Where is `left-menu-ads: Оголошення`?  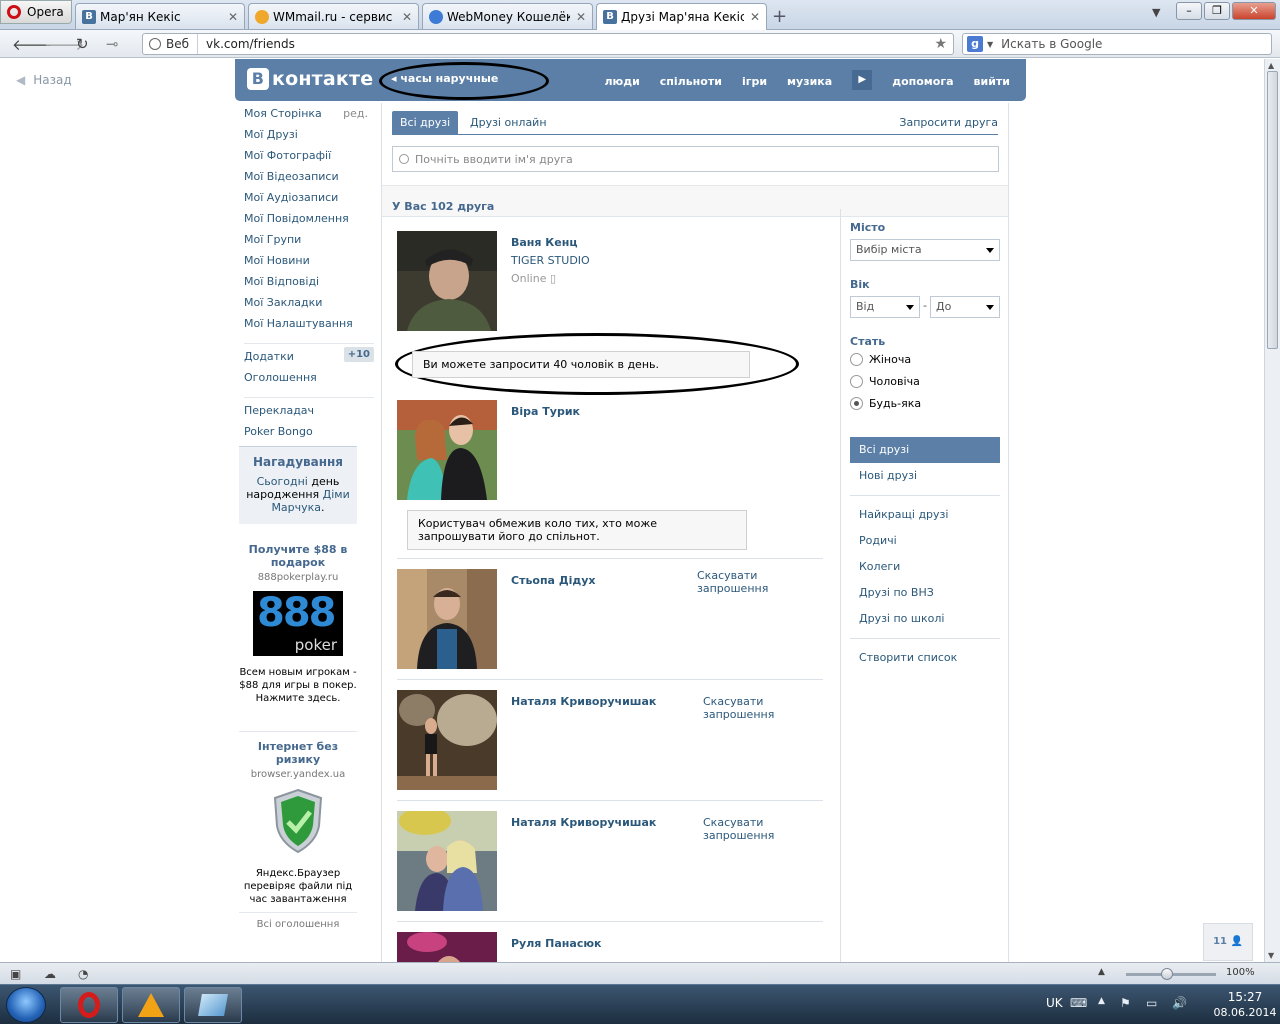 left-menu-ads: Оголошення is located at coordinates (311, 381).